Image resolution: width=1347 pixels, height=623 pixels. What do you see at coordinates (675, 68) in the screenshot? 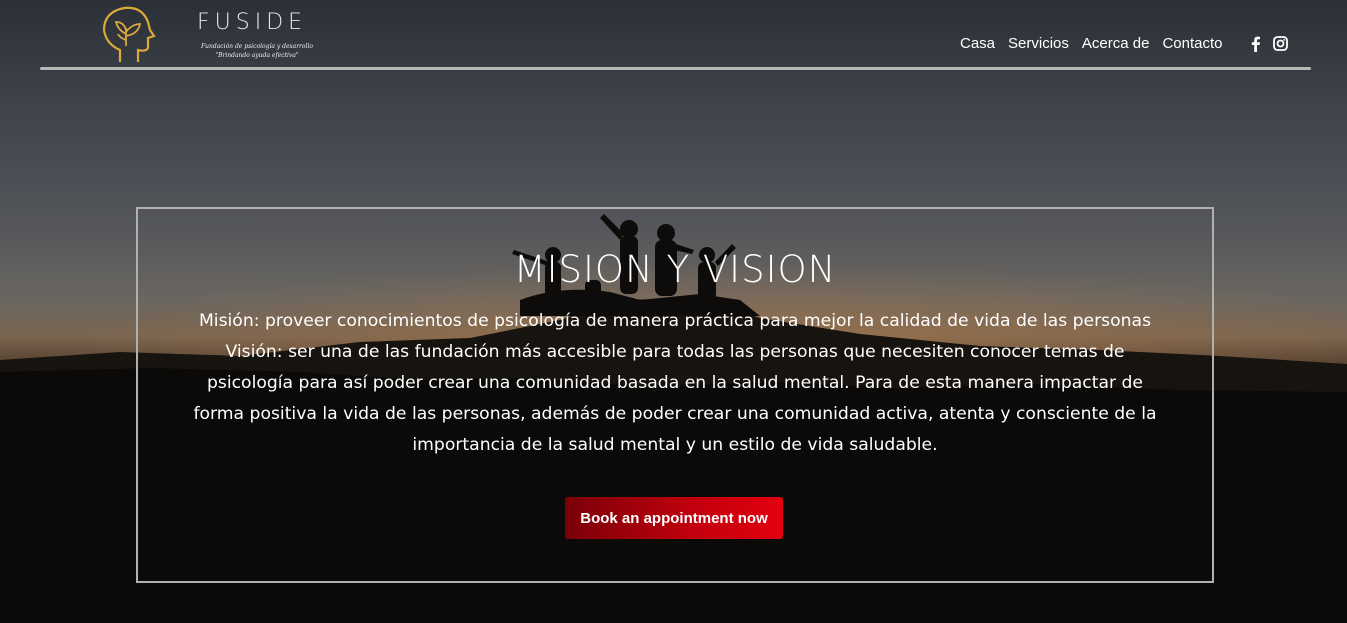
I see `header-divider` at bounding box center [675, 68].